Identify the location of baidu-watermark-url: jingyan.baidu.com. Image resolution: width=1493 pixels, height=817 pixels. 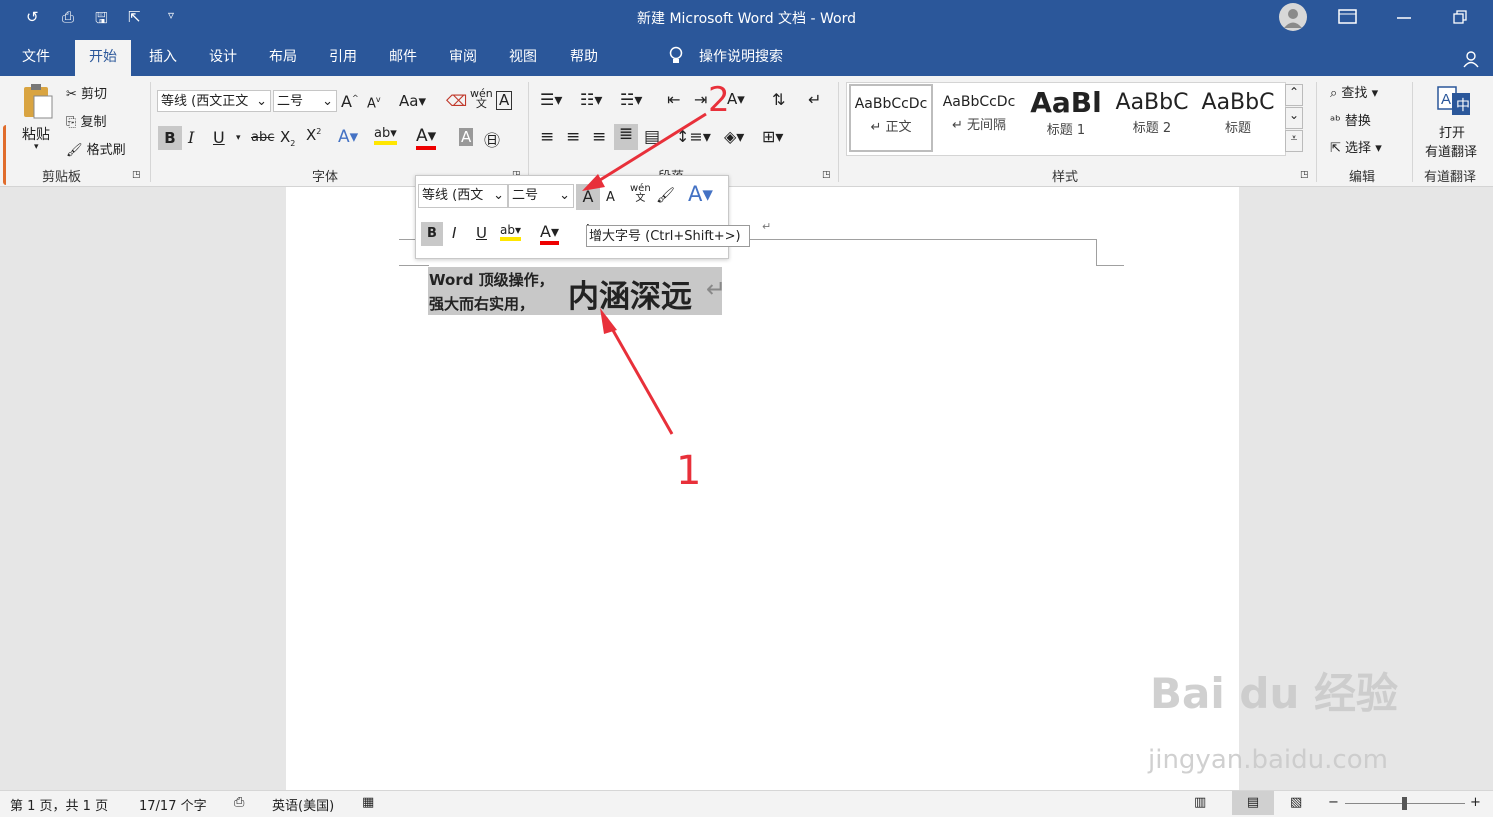
(1268, 760).